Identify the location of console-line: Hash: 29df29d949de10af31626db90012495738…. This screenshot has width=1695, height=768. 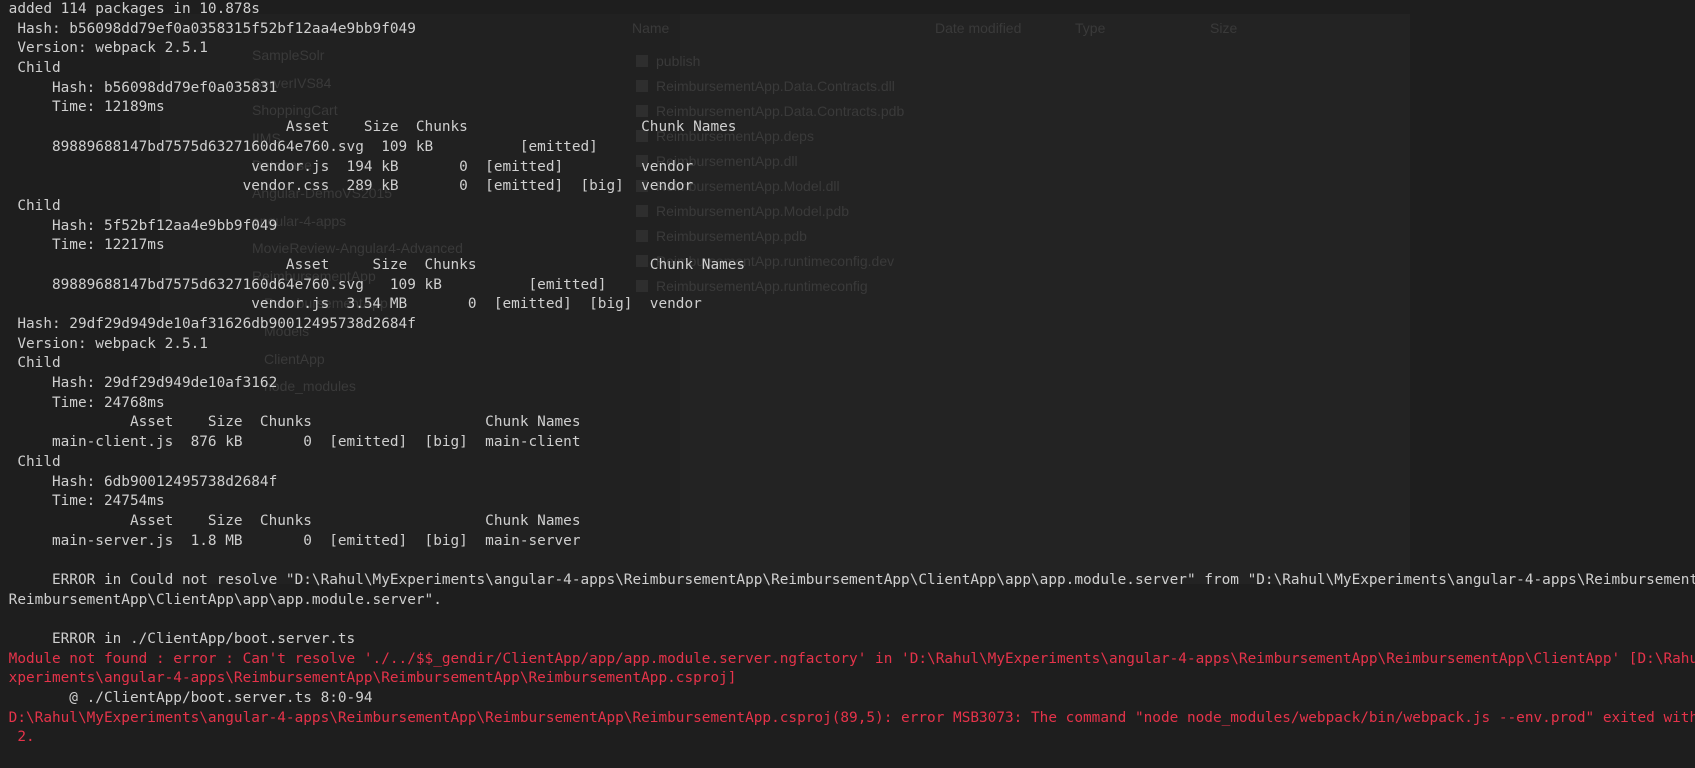
(208, 324).